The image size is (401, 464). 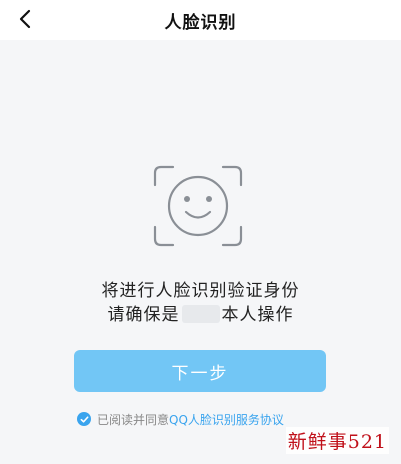 I want to click on check-icon, so click(x=84, y=419).